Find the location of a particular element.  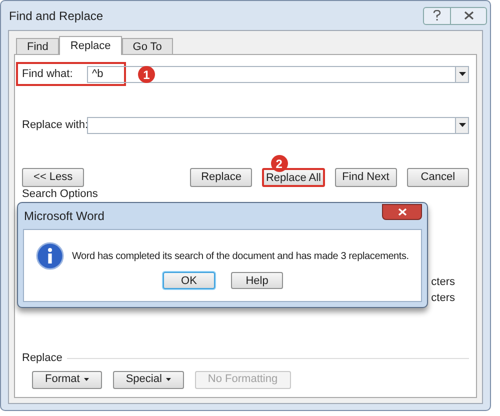

field-label: Replace with: is located at coordinates (54, 125).